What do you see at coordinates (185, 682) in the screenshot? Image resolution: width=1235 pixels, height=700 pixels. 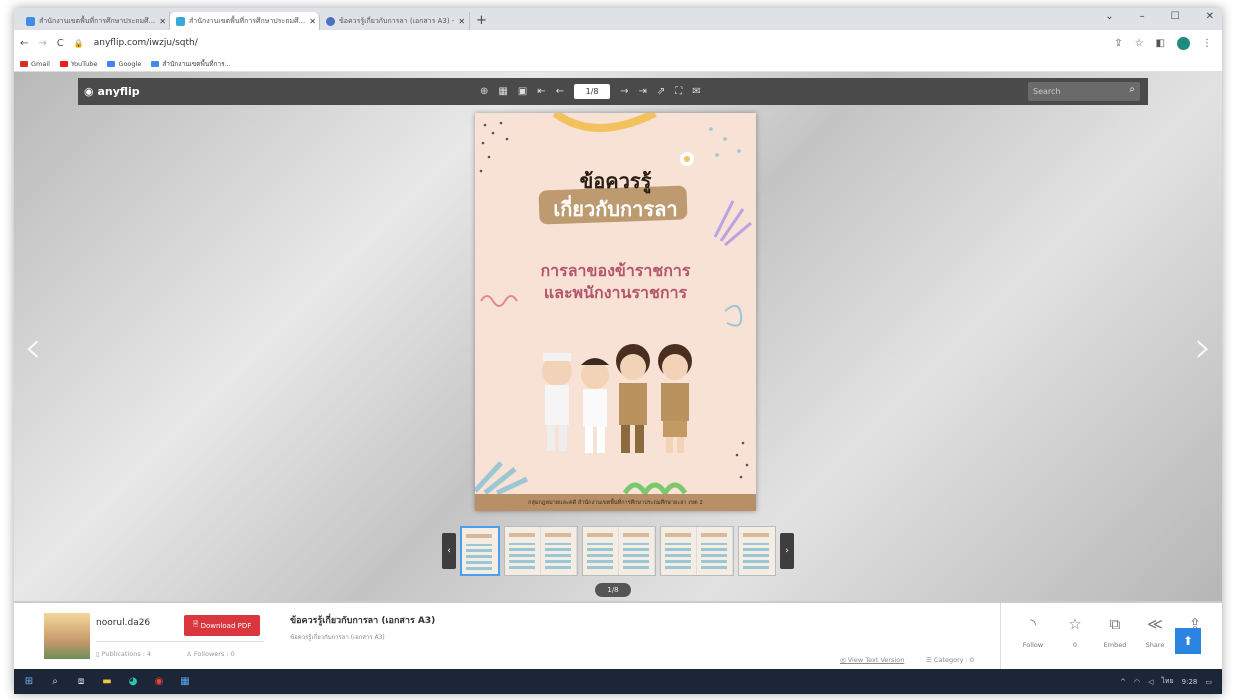 I see `store-icon: ▦` at bounding box center [185, 682].